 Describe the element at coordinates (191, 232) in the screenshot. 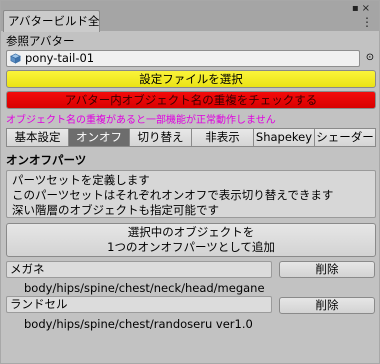

I see `add-button-line1: 選択中のオブジェクトを` at that location.